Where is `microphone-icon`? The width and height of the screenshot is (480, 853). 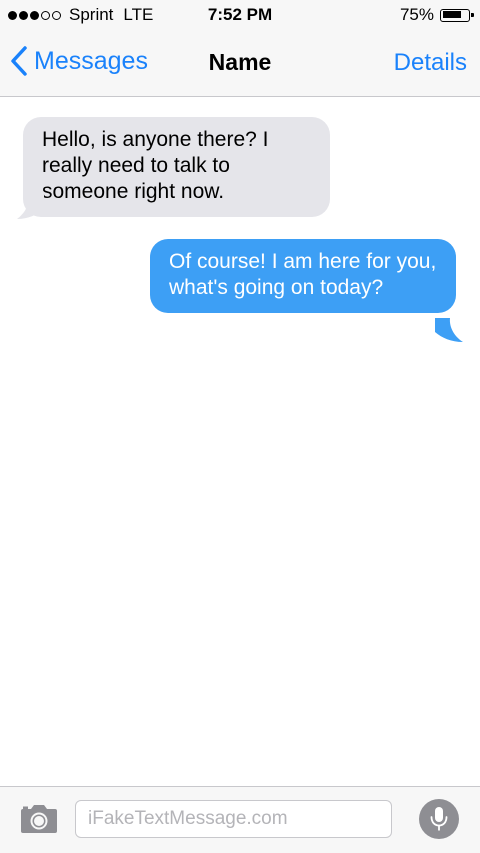 microphone-icon is located at coordinates (439, 819).